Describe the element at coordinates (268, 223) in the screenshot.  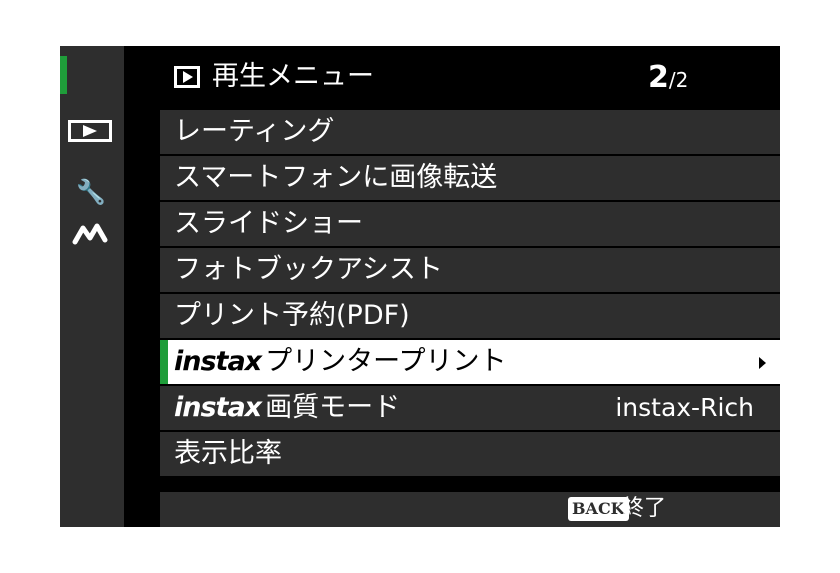
I see `menu-item-label: スライドショー` at that location.